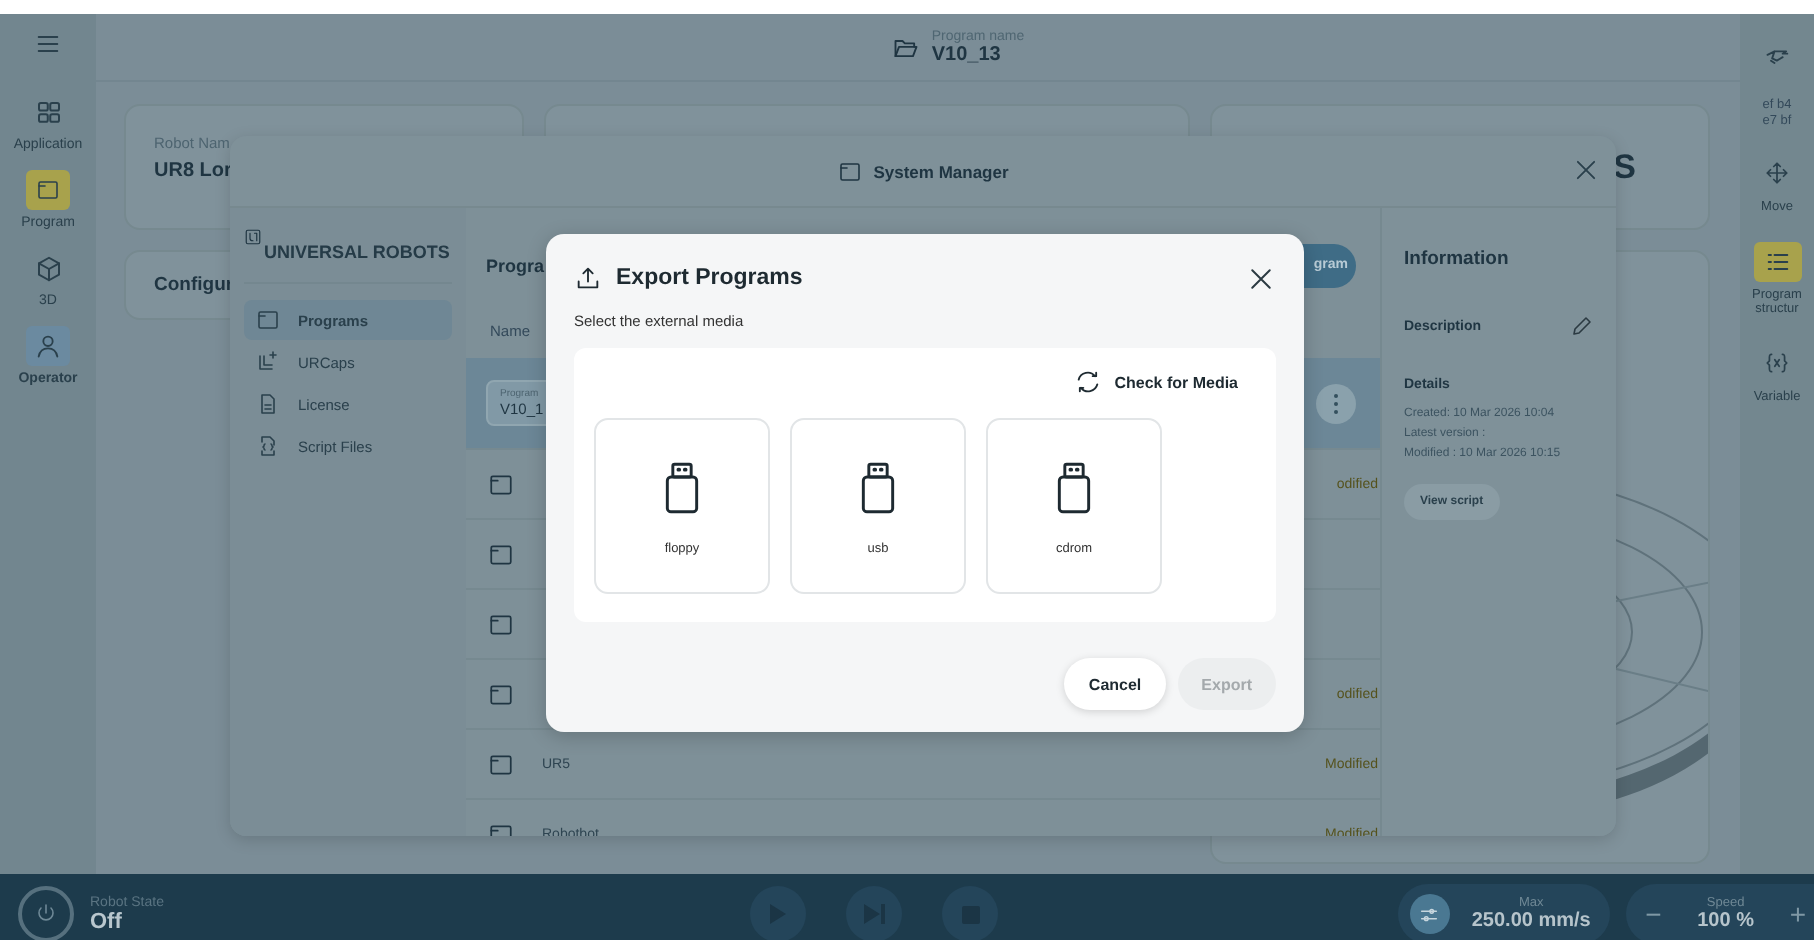 The image size is (1814, 940). Describe the element at coordinates (1531, 921) in the screenshot. I see `max-value: 250.00 mm/s` at that location.